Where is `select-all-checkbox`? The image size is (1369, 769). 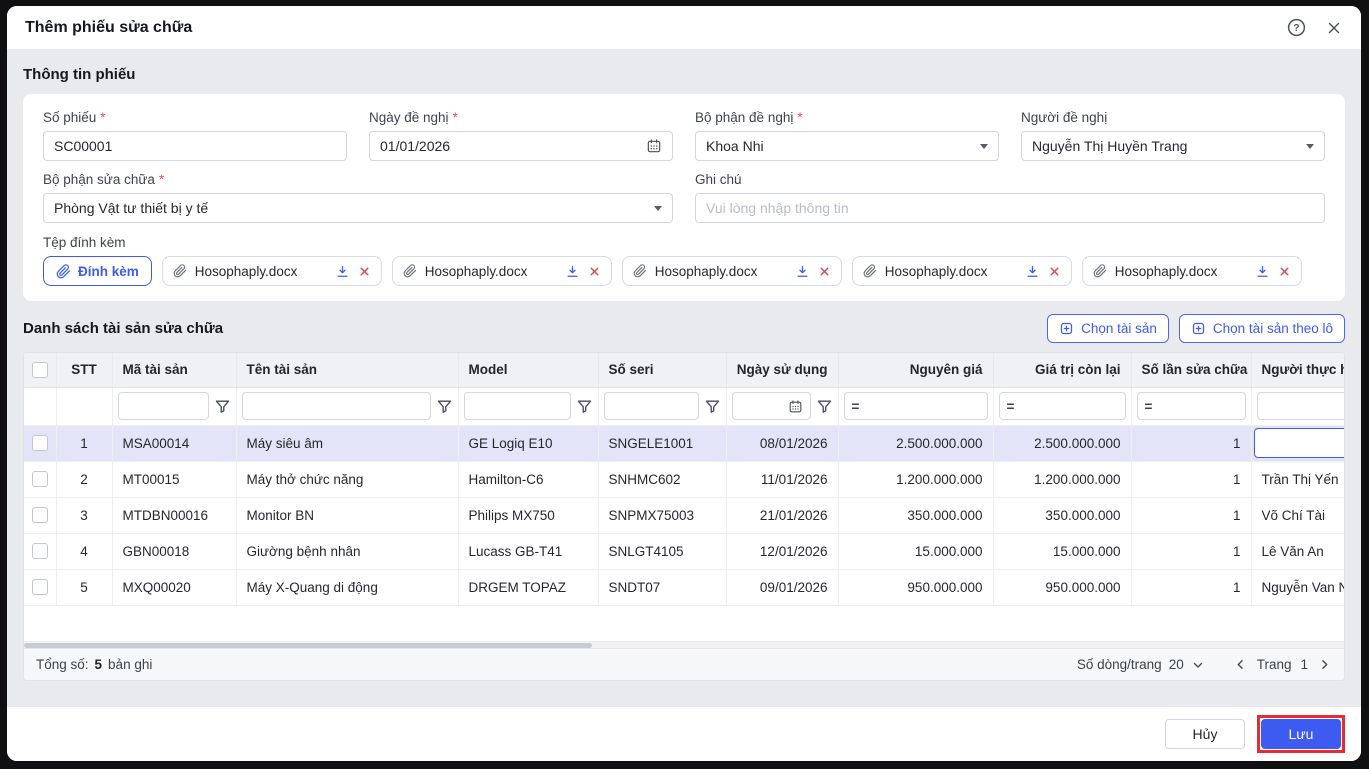
select-all-checkbox is located at coordinates (39, 369).